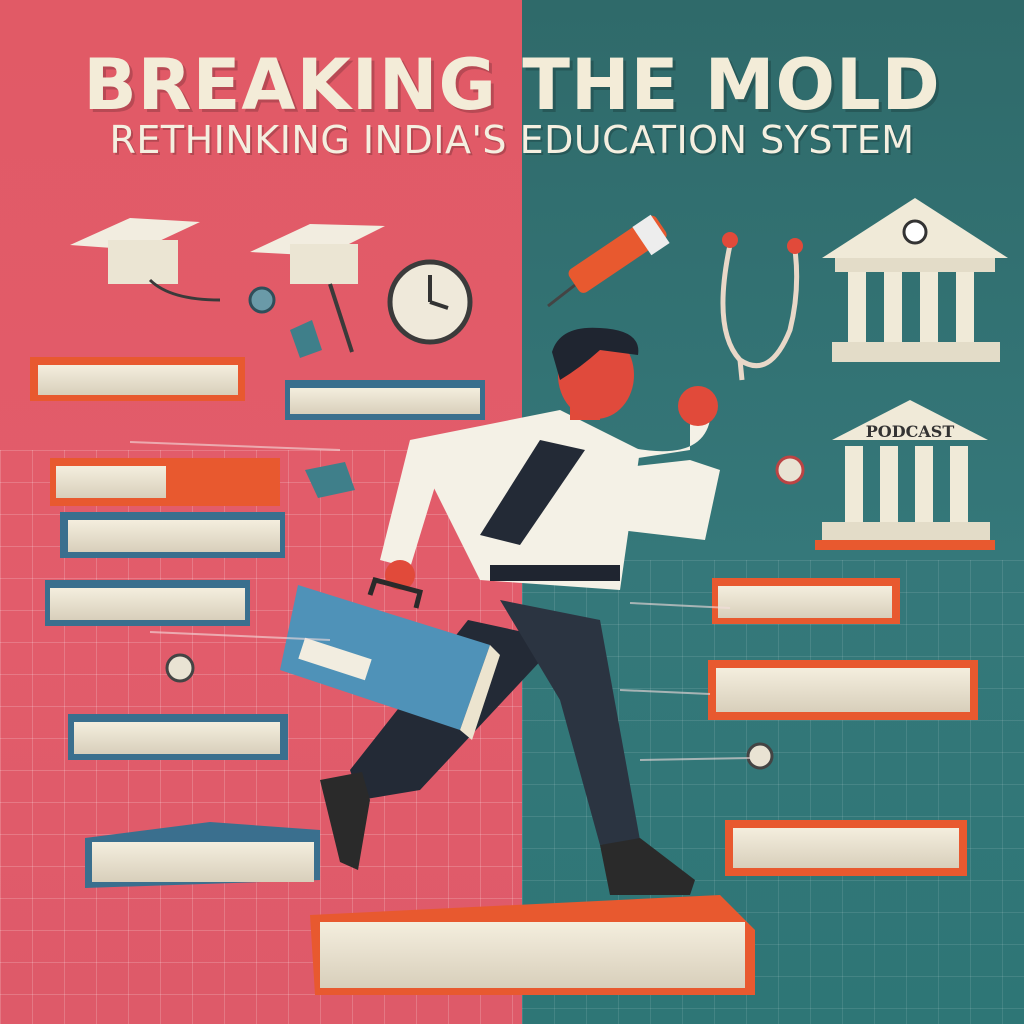 The width and height of the screenshot is (1024, 1024). I want to click on stethoscope-icon, so click(761, 306).